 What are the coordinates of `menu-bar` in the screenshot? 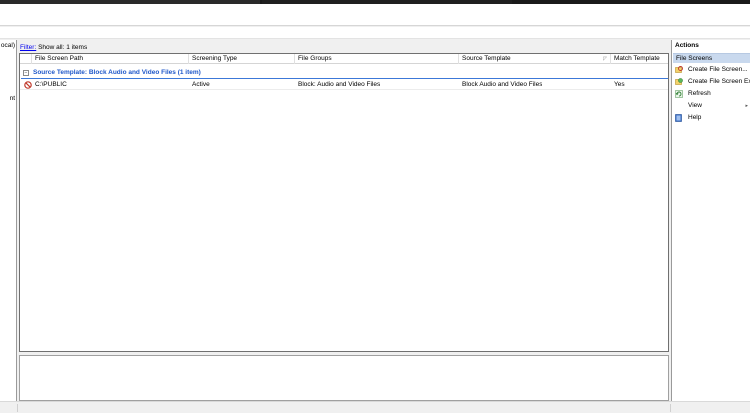 It's located at (375, 15).